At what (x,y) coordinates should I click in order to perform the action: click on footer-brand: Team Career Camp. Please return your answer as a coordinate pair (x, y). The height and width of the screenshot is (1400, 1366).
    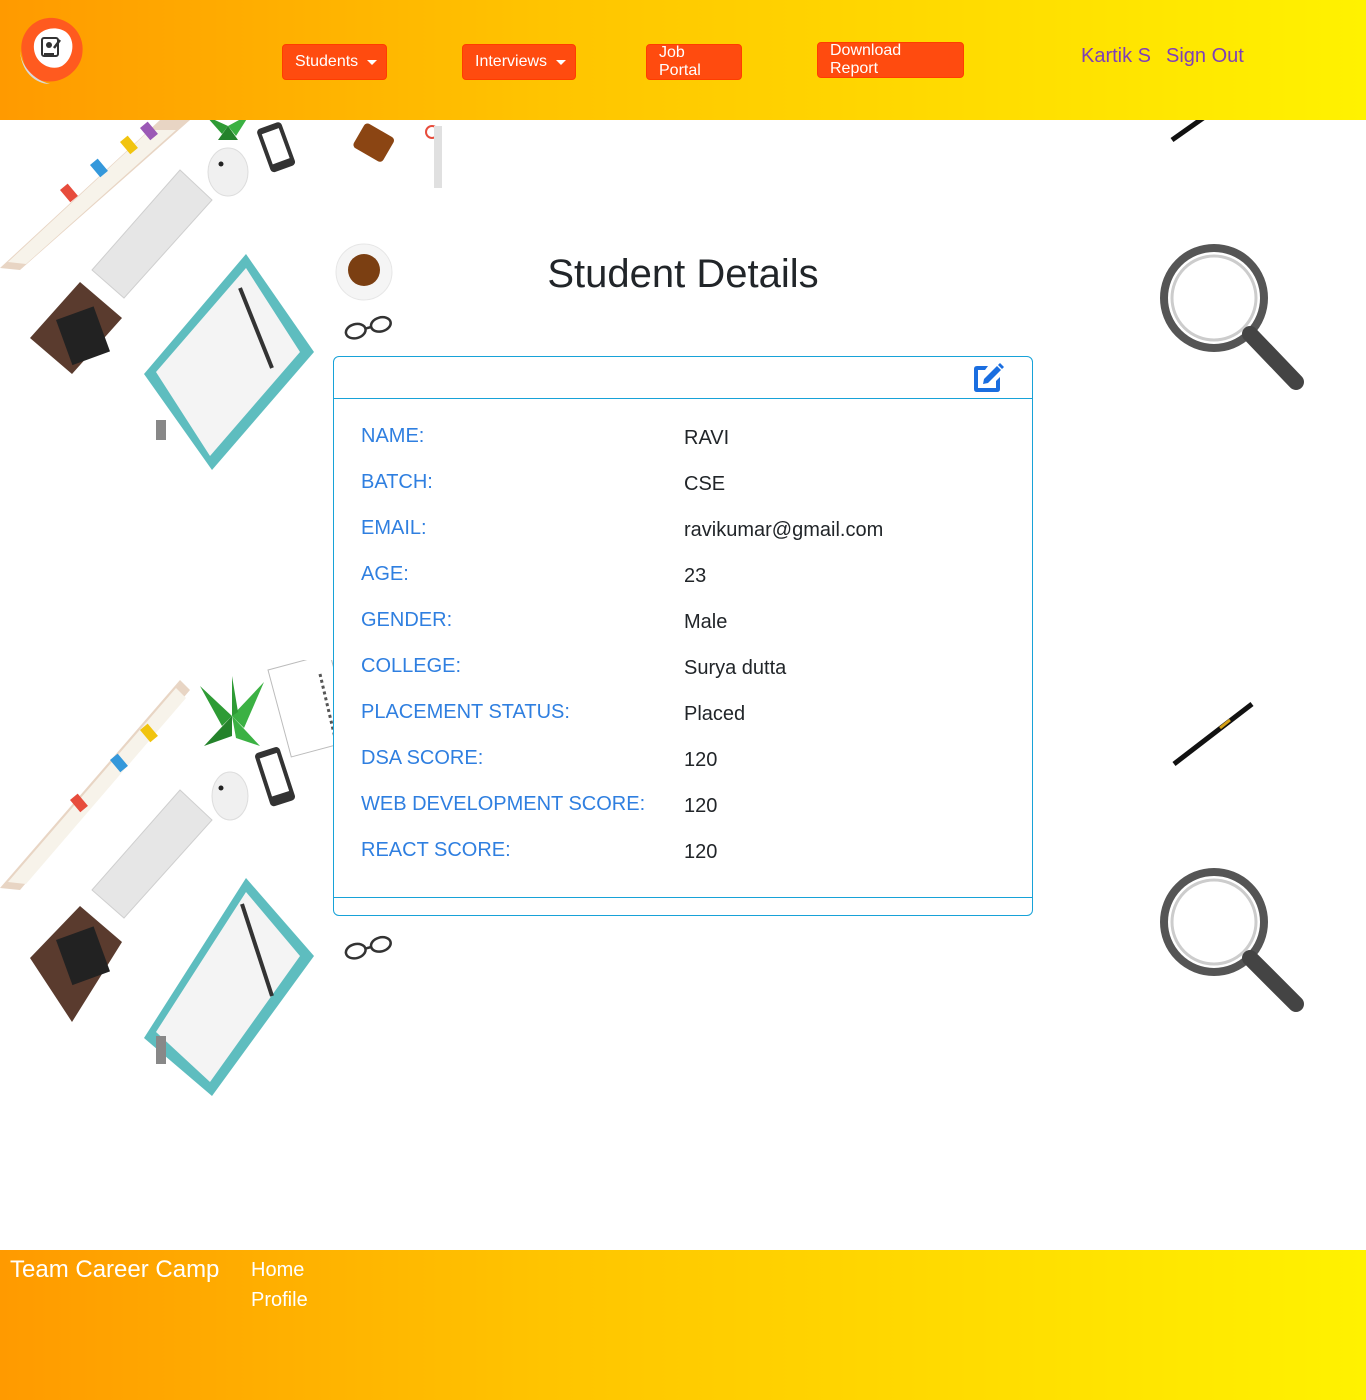
    Looking at the image, I should click on (115, 1269).